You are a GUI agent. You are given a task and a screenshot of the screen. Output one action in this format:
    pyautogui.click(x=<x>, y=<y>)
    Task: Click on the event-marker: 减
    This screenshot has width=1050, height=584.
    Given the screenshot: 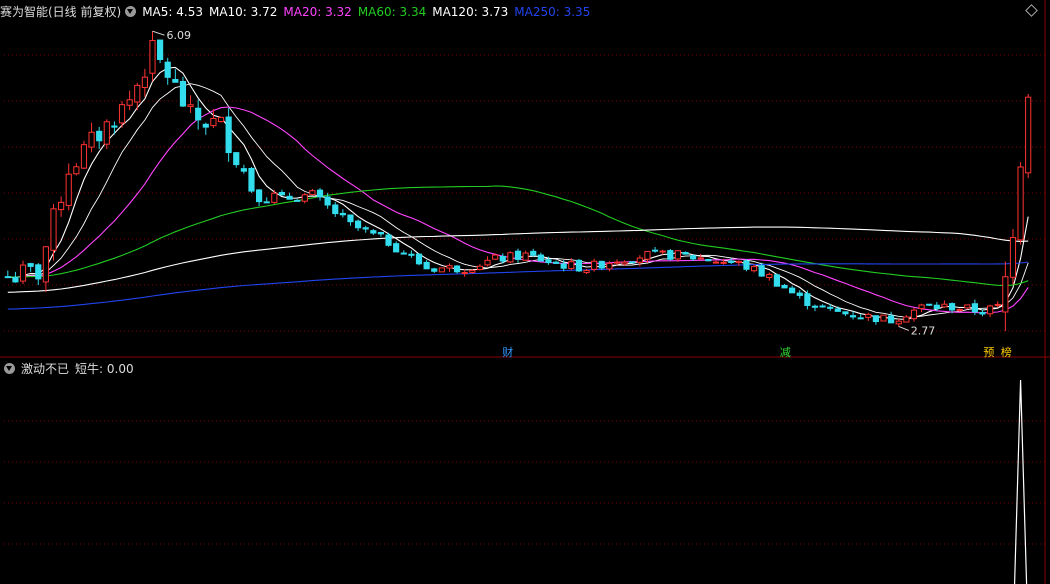 What is the action you would take?
    pyautogui.click(x=785, y=352)
    